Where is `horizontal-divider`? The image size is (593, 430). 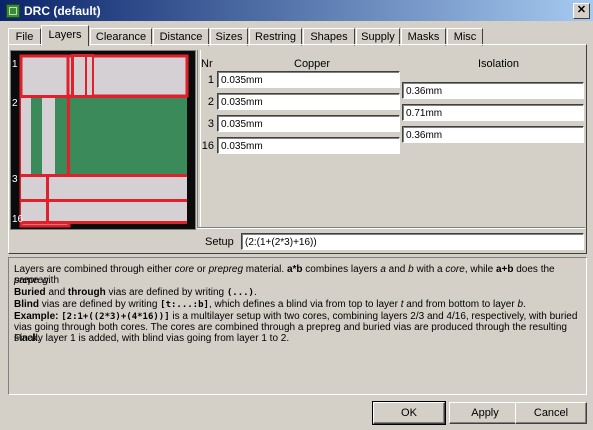 horizontal-divider is located at coordinates (391, 228).